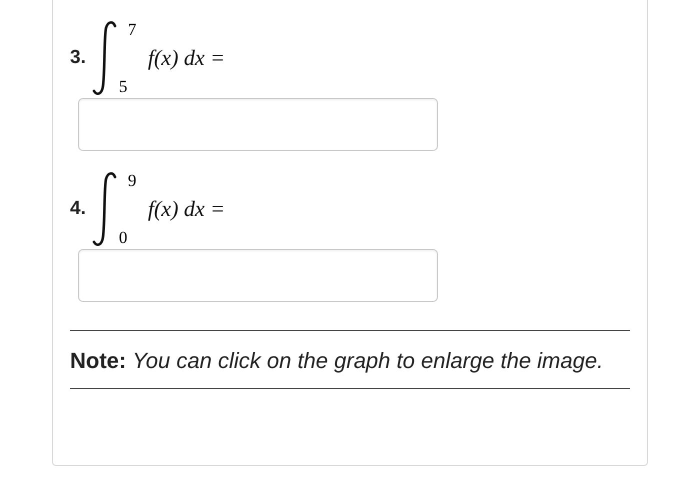 This screenshot has height=478, width=700. Describe the element at coordinates (132, 181) in the screenshot. I see `upper-limit: 9` at that location.